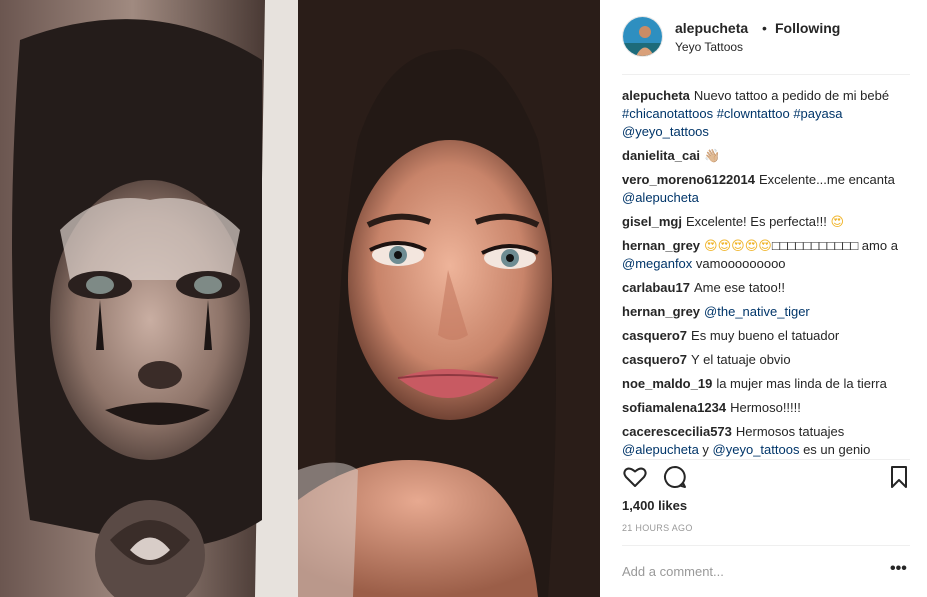 This screenshot has height=597, width=927. What do you see at coordinates (705, 449) in the screenshot?
I see `comment-text: y` at bounding box center [705, 449].